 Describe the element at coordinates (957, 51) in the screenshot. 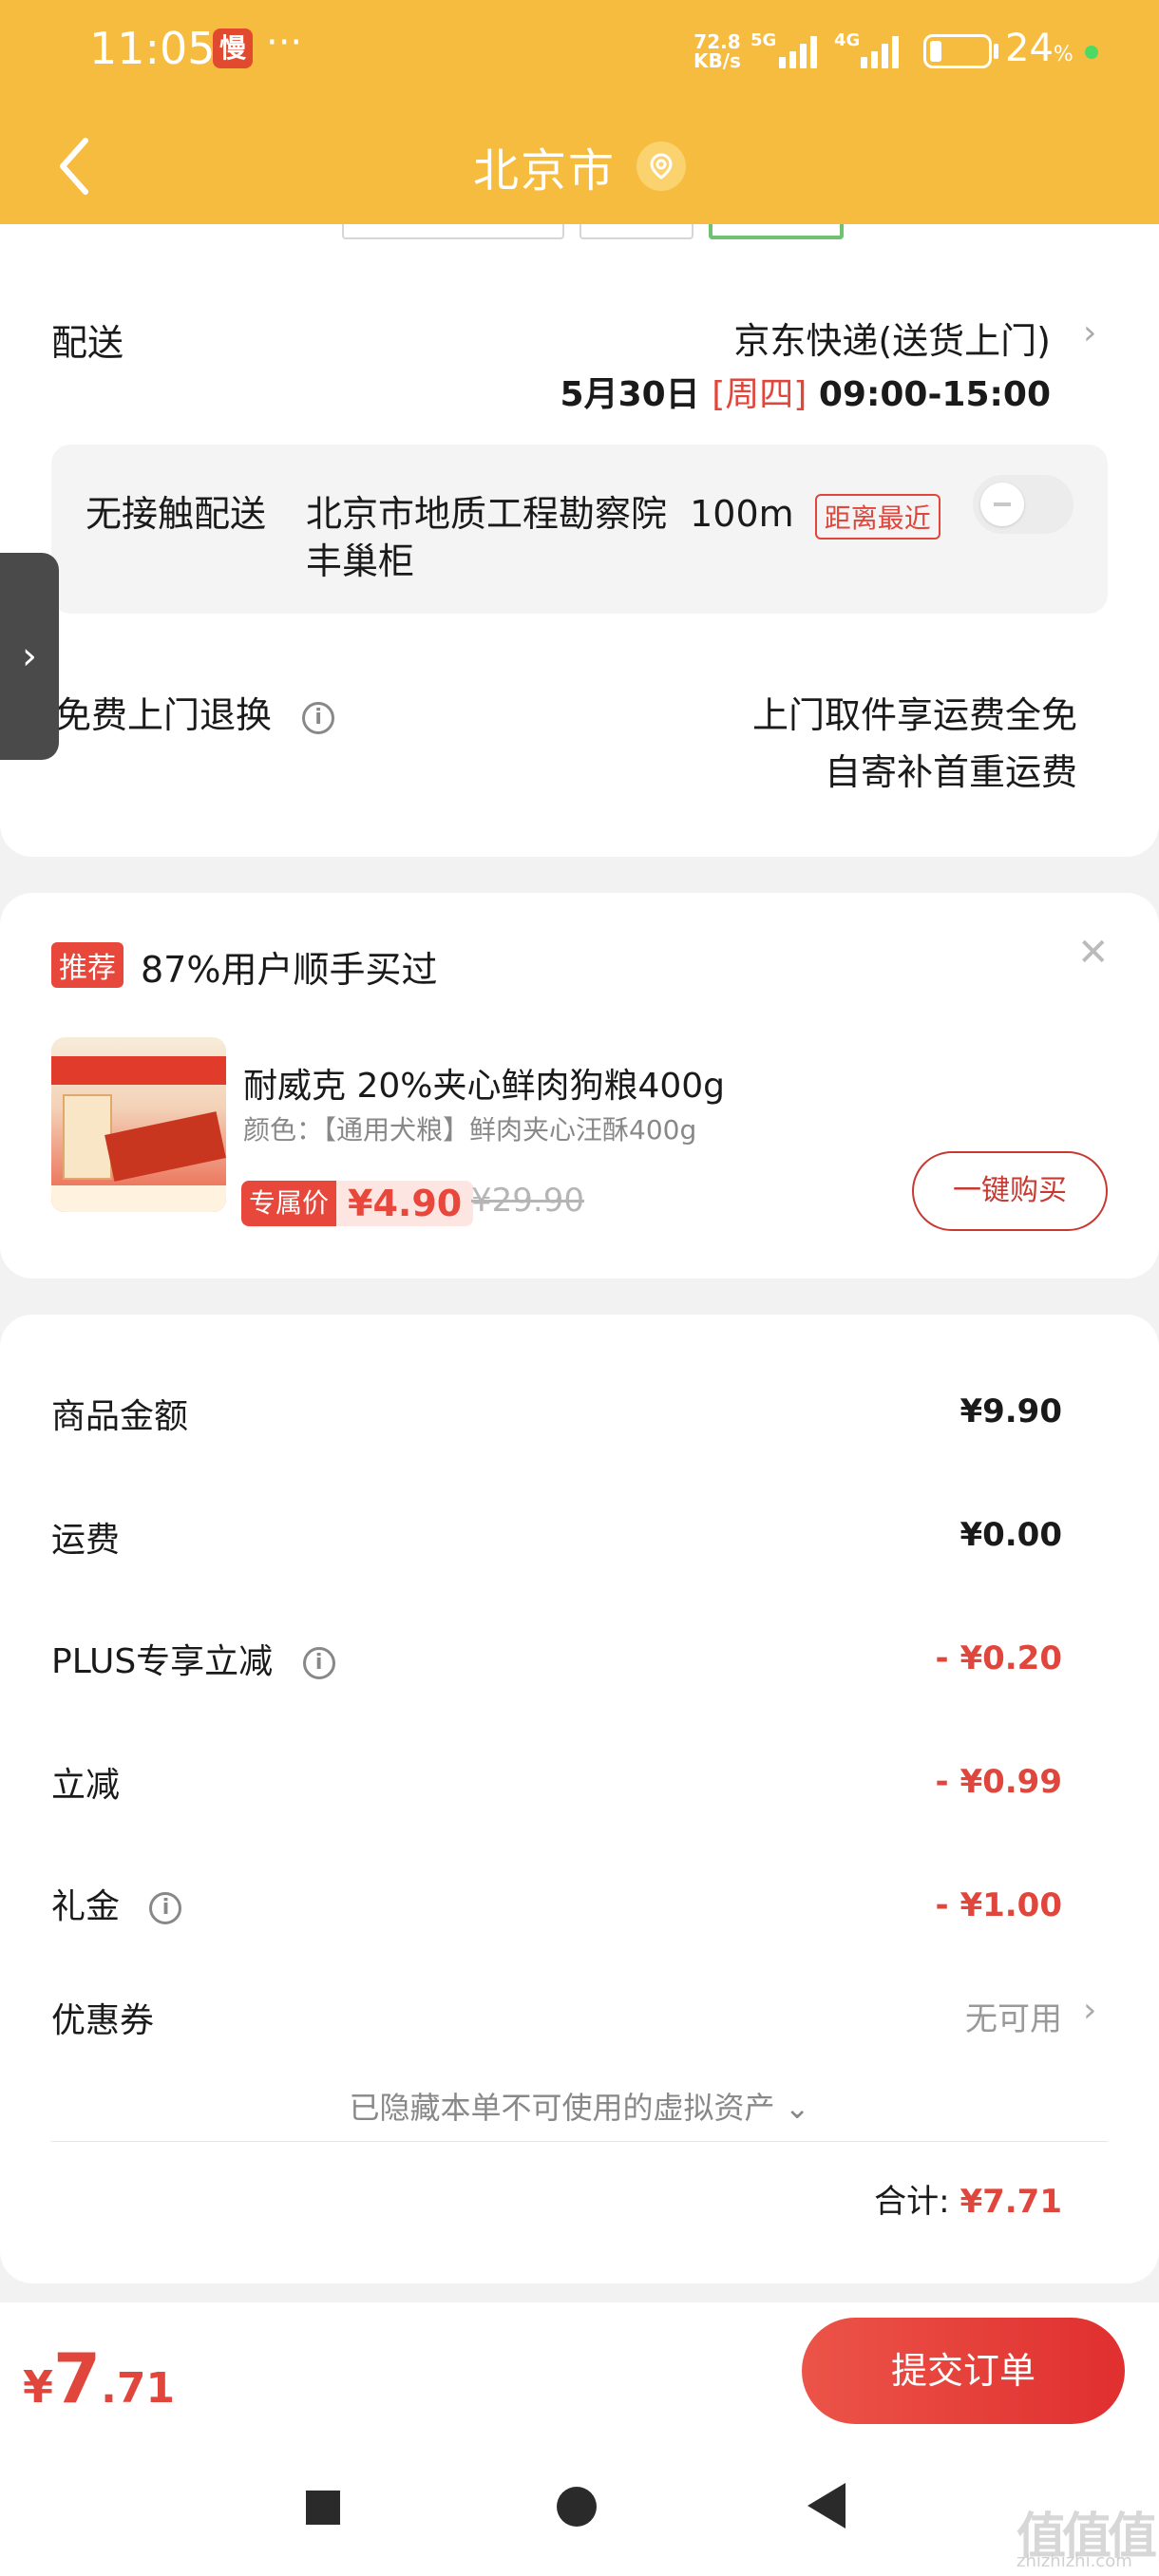

I see `battery-icon` at that location.